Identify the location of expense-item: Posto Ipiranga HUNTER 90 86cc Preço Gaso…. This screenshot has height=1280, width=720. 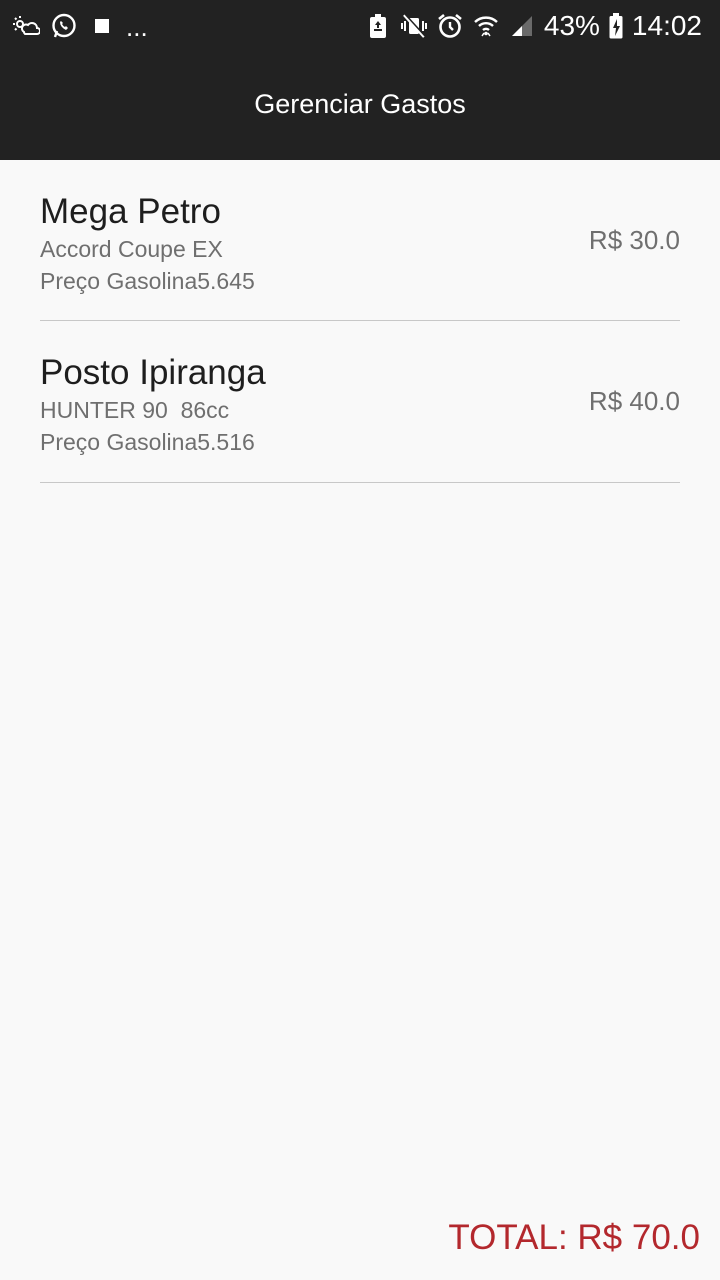
(360, 402).